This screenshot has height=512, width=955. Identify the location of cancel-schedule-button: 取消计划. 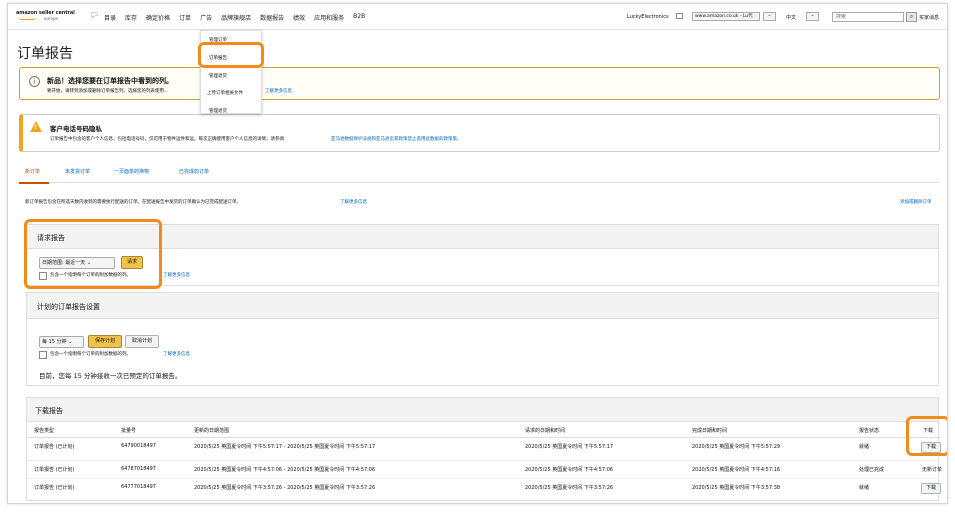
(142, 341).